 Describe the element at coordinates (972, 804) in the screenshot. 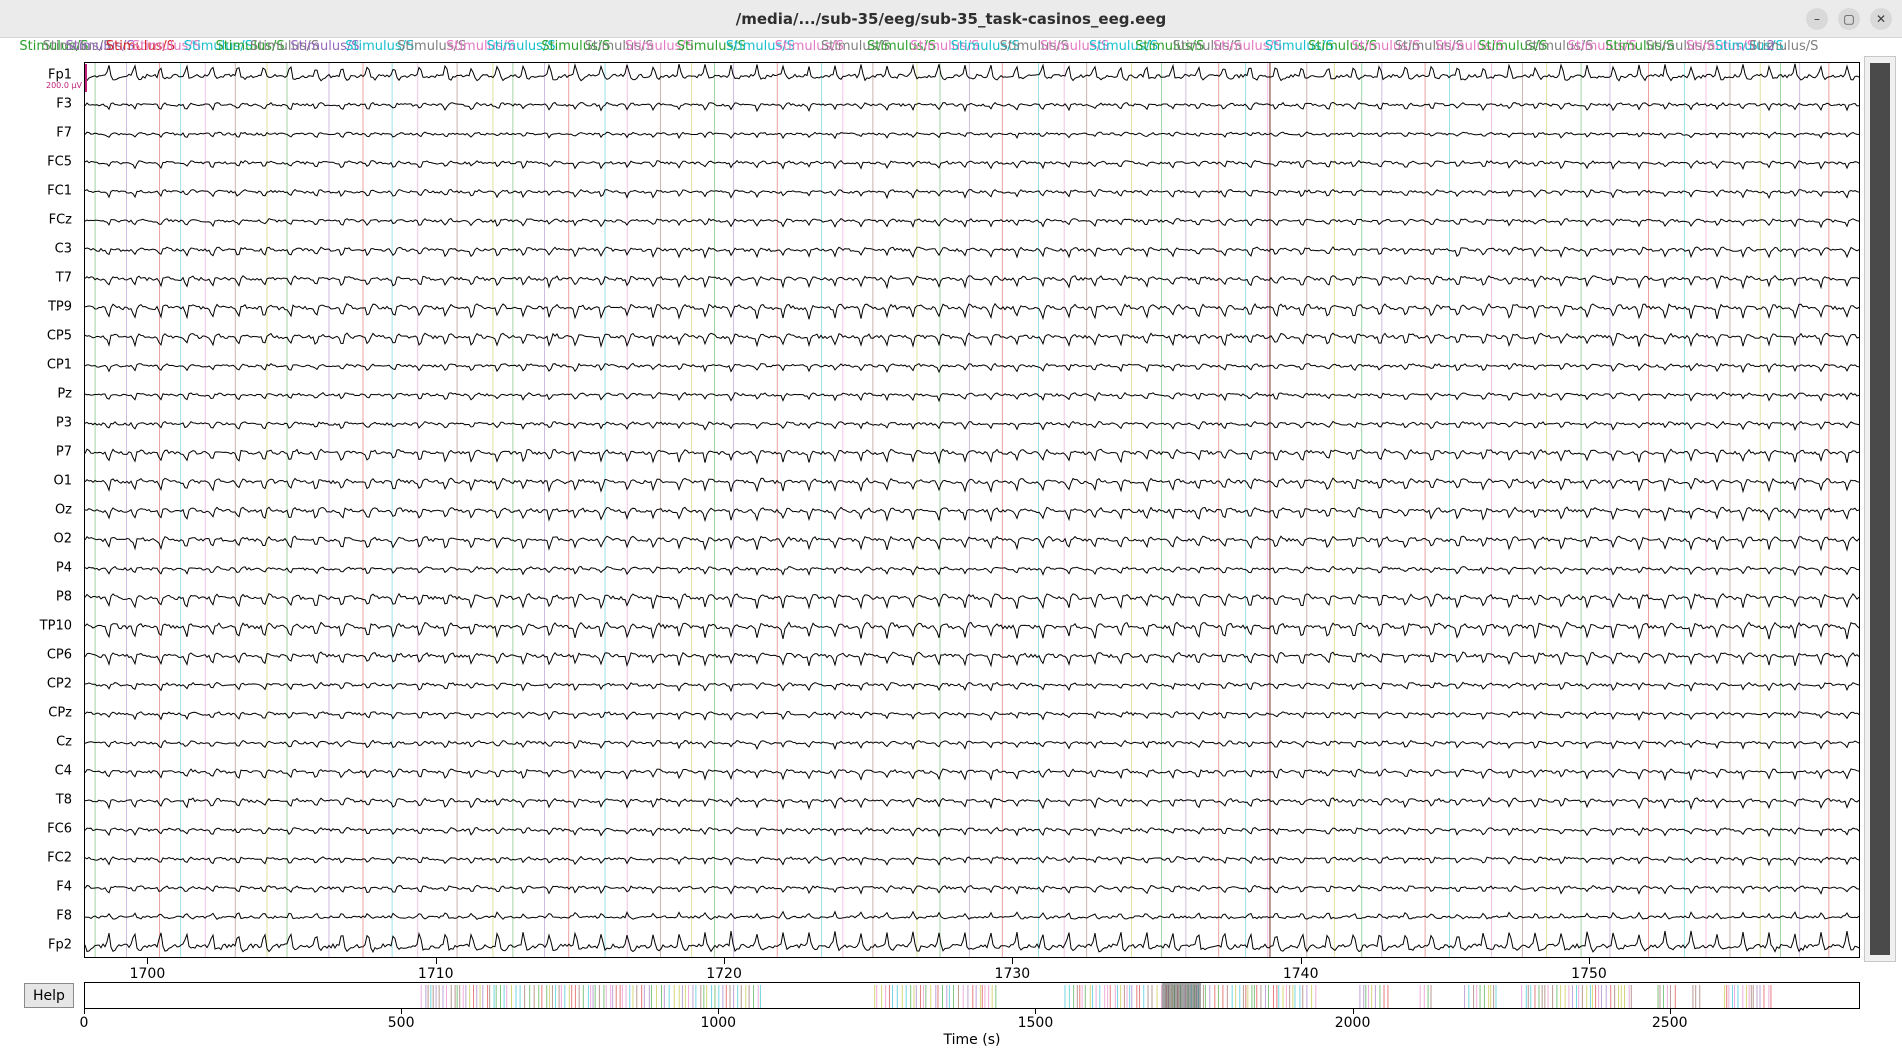

I see `eeg-trace-t8` at that location.